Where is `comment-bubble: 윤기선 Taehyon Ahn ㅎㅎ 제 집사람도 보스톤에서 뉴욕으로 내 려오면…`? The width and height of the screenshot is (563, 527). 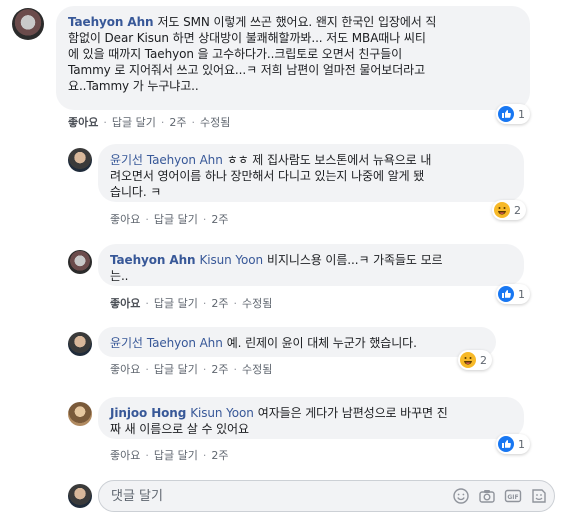
comment-bubble: 윤기선 Taehyon Ahn ㅎㅎ 제 집사람도 보스톤에서 뉴욕으로 내 려오면… is located at coordinates (311, 173).